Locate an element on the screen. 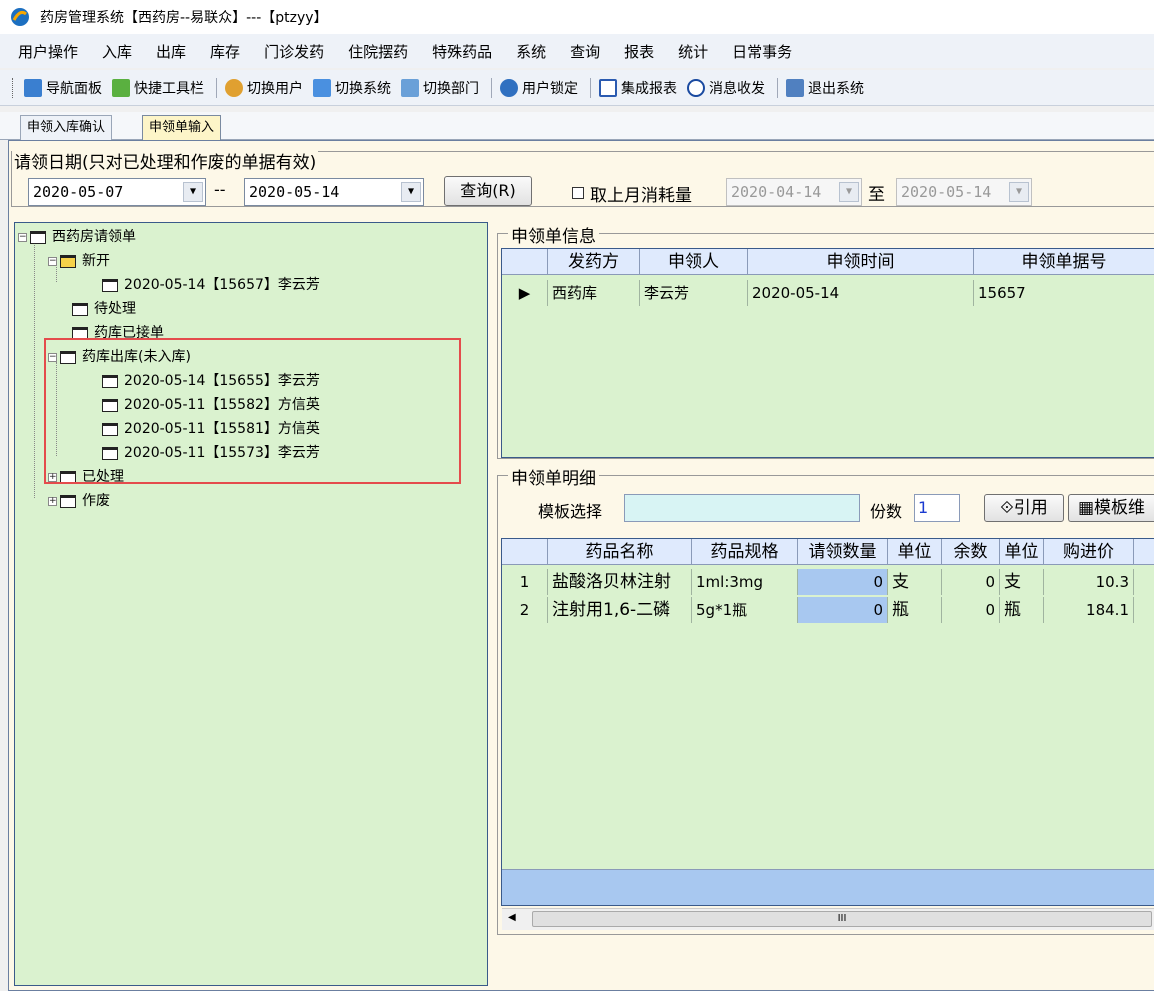 This screenshot has height=991, width=1154. template-input is located at coordinates (742, 508).